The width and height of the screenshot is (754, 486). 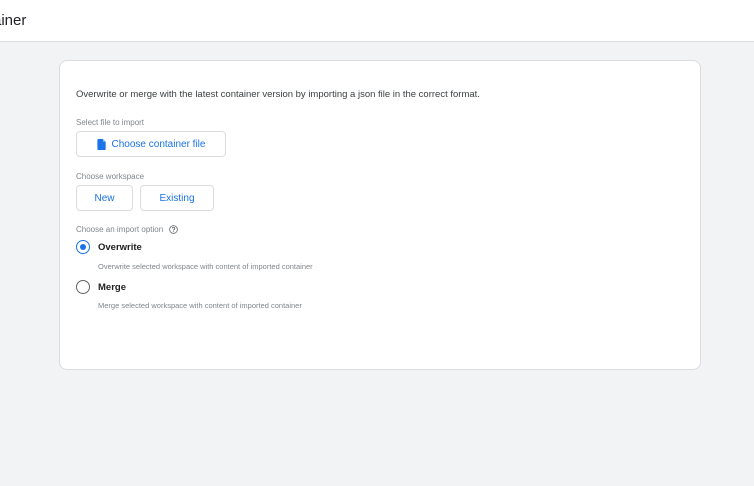 What do you see at coordinates (83, 247) in the screenshot?
I see `overwrite-radio` at bounding box center [83, 247].